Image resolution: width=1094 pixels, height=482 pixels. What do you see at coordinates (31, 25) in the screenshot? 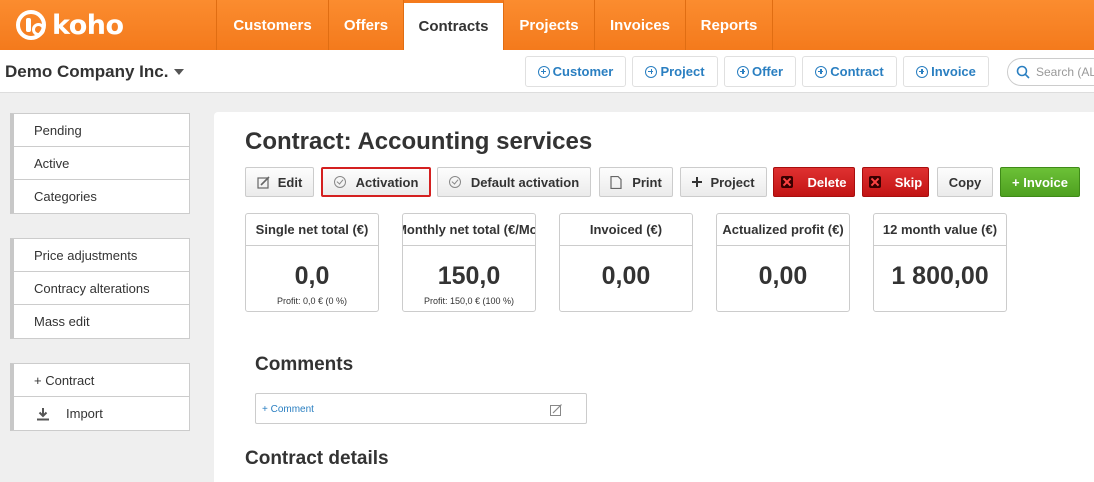
I see `koho-logo-icon` at bounding box center [31, 25].